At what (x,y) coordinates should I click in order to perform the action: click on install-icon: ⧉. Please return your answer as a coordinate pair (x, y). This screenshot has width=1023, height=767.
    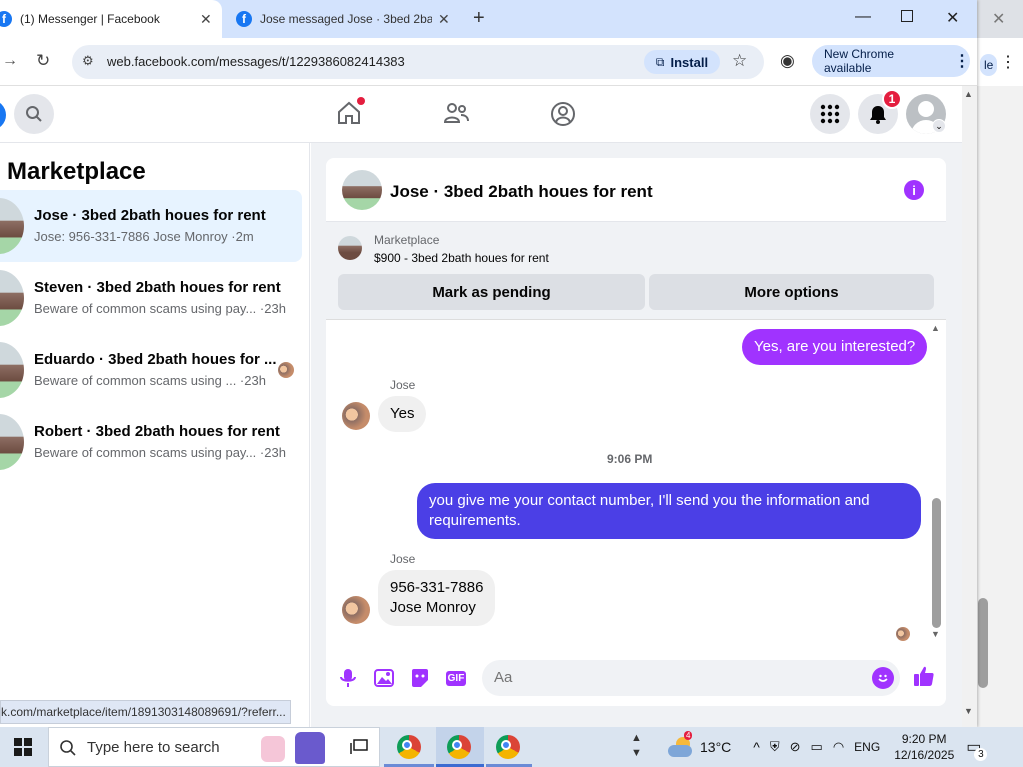
    Looking at the image, I should click on (660, 61).